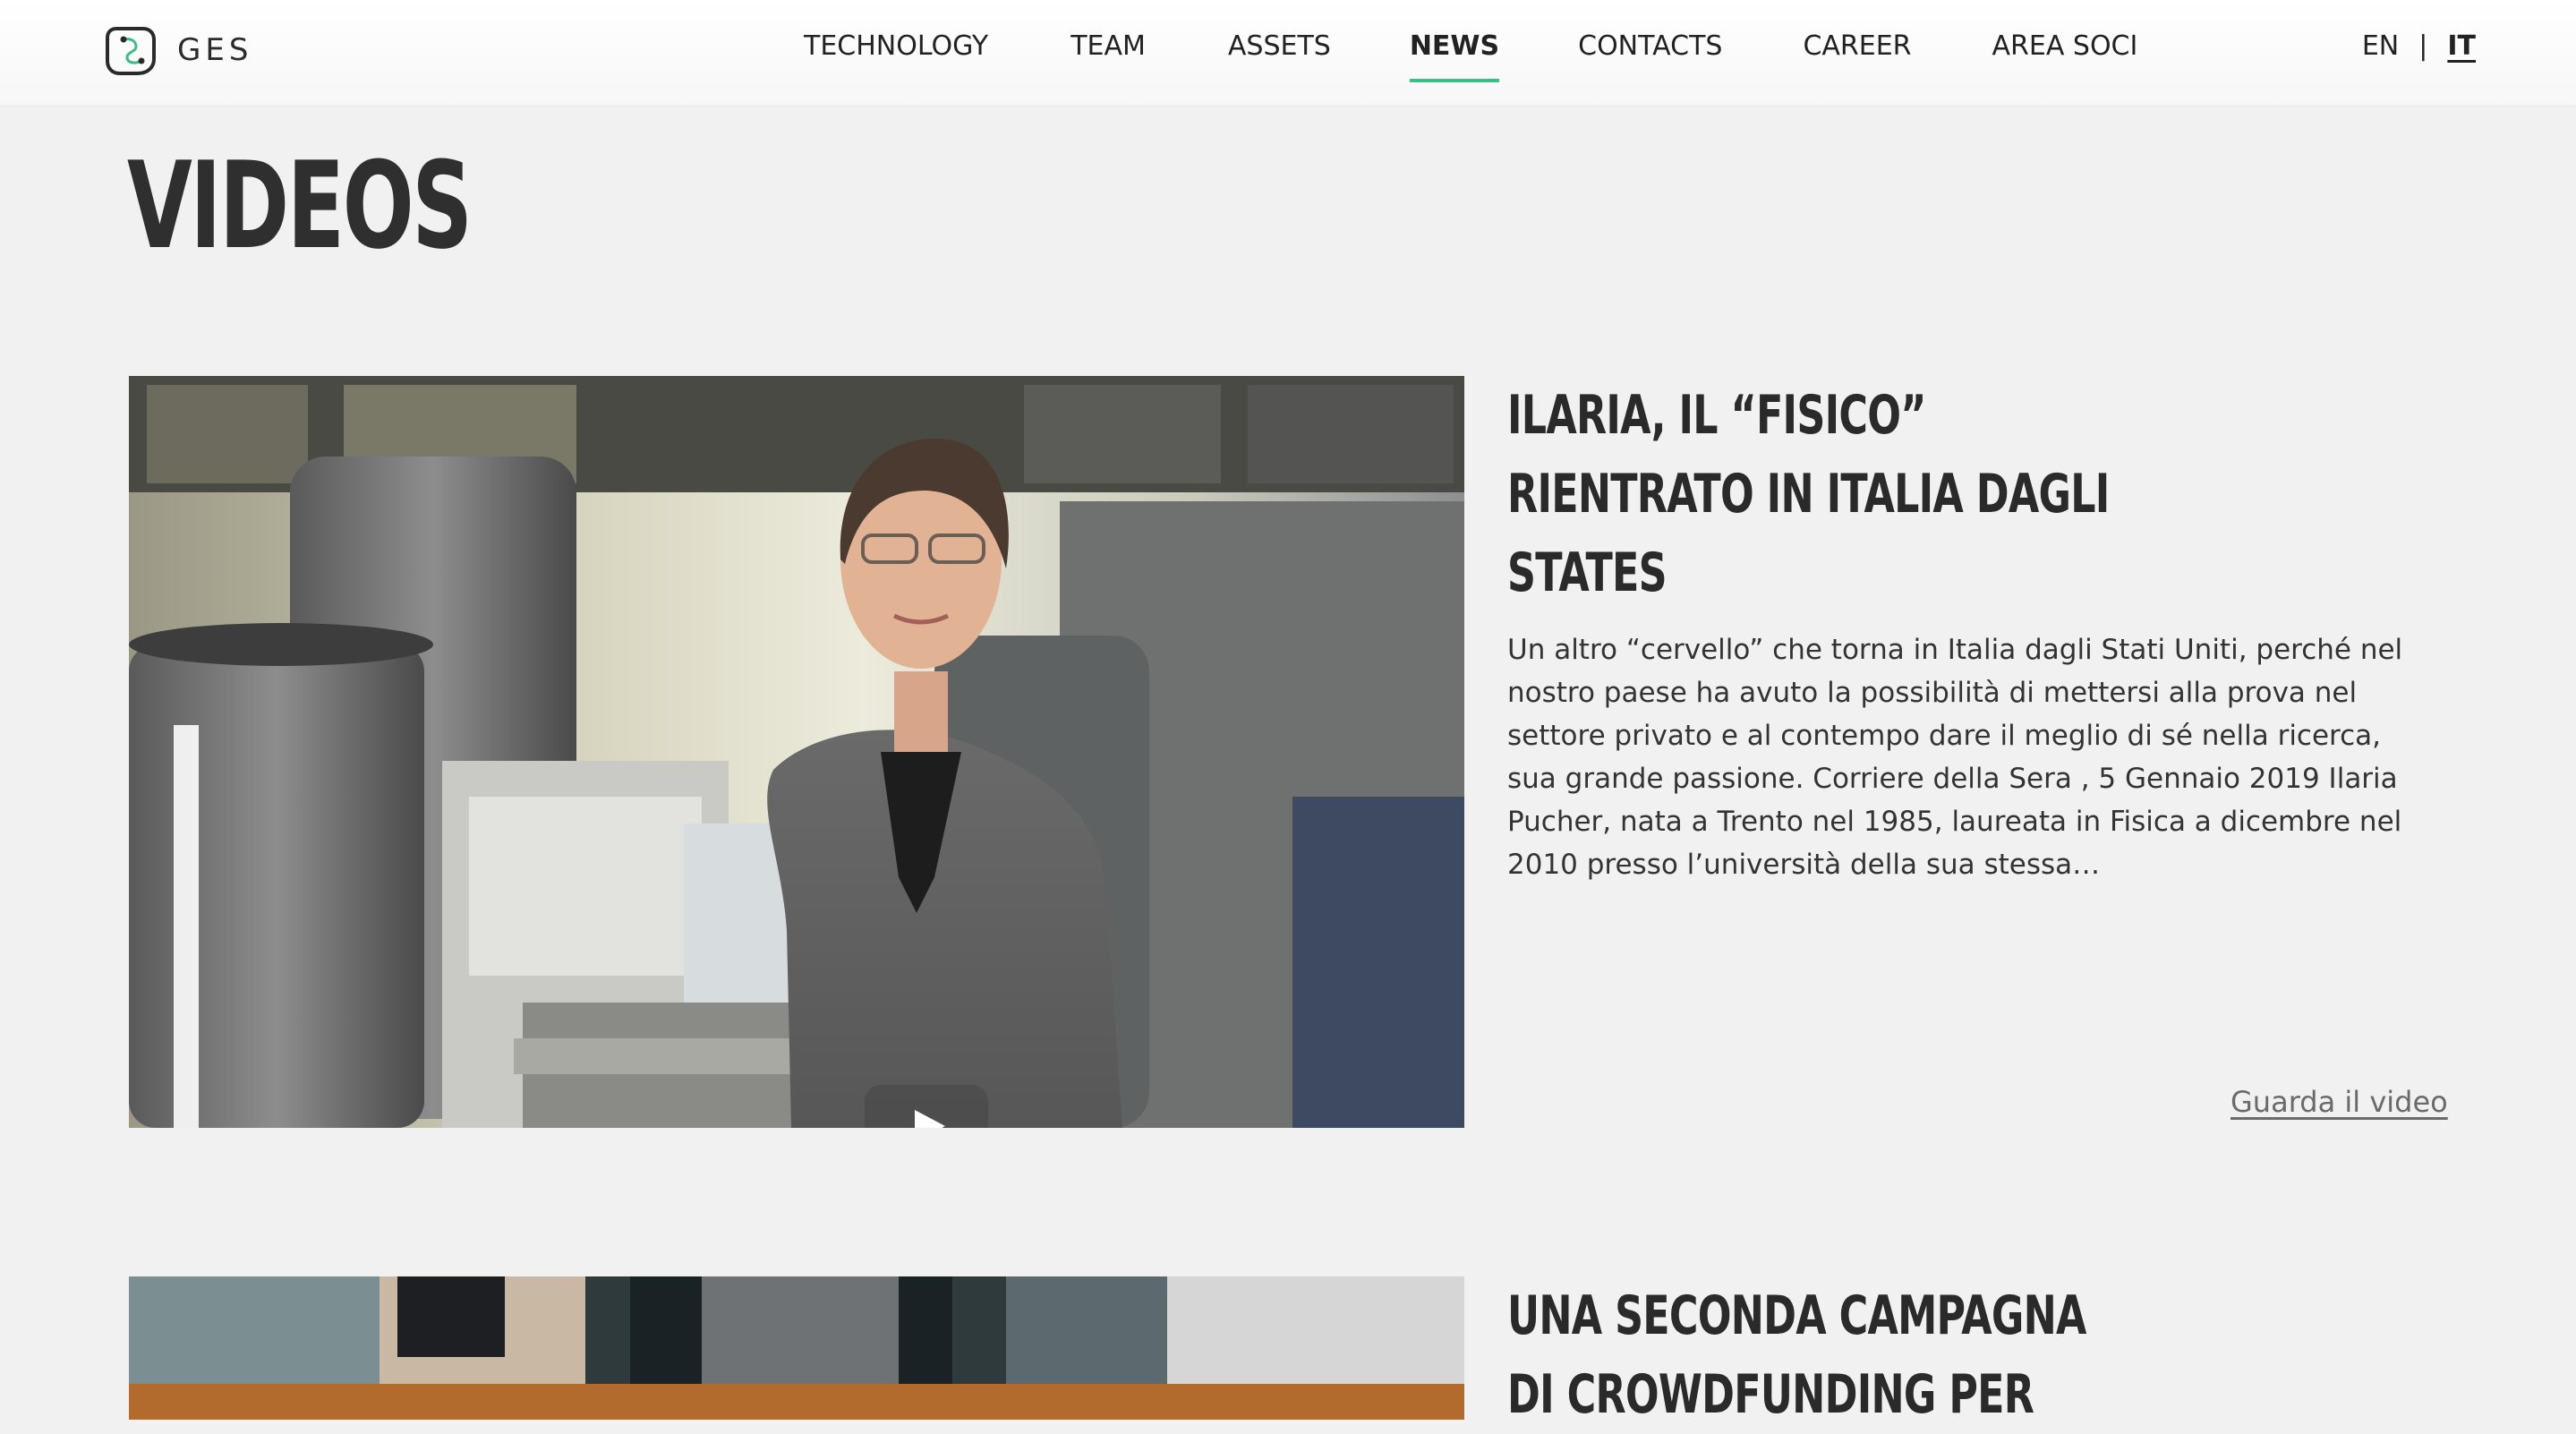 The height and width of the screenshot is (1434, 2576). What do you see at coordinates (896, 52) in the screenshot?
I see `nav-item-technology: TECHNOLOGY` at bounding box center [896, 52].